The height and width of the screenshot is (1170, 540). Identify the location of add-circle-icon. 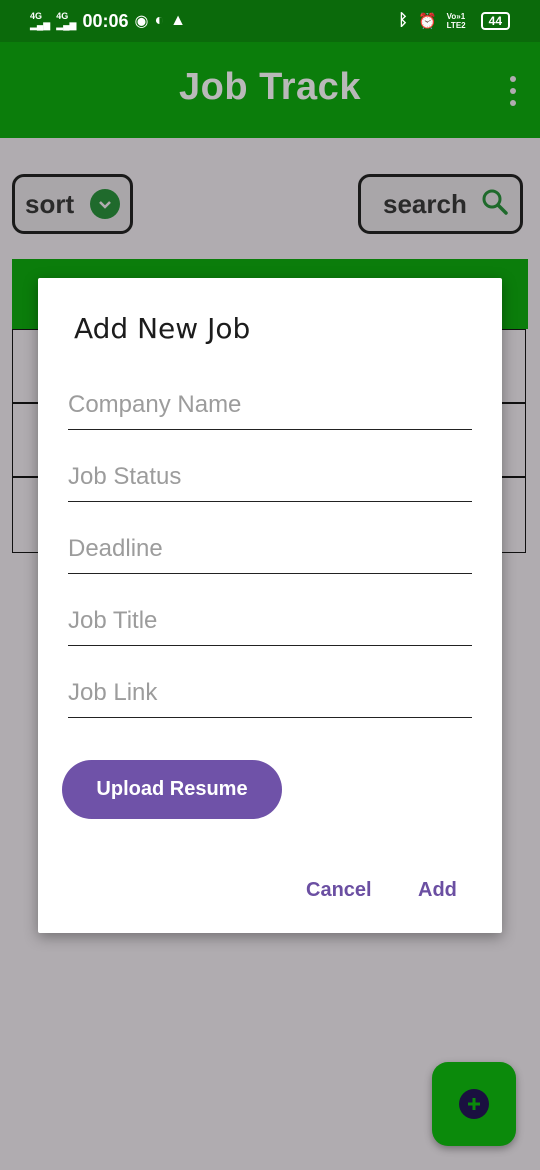
(474, 1104).